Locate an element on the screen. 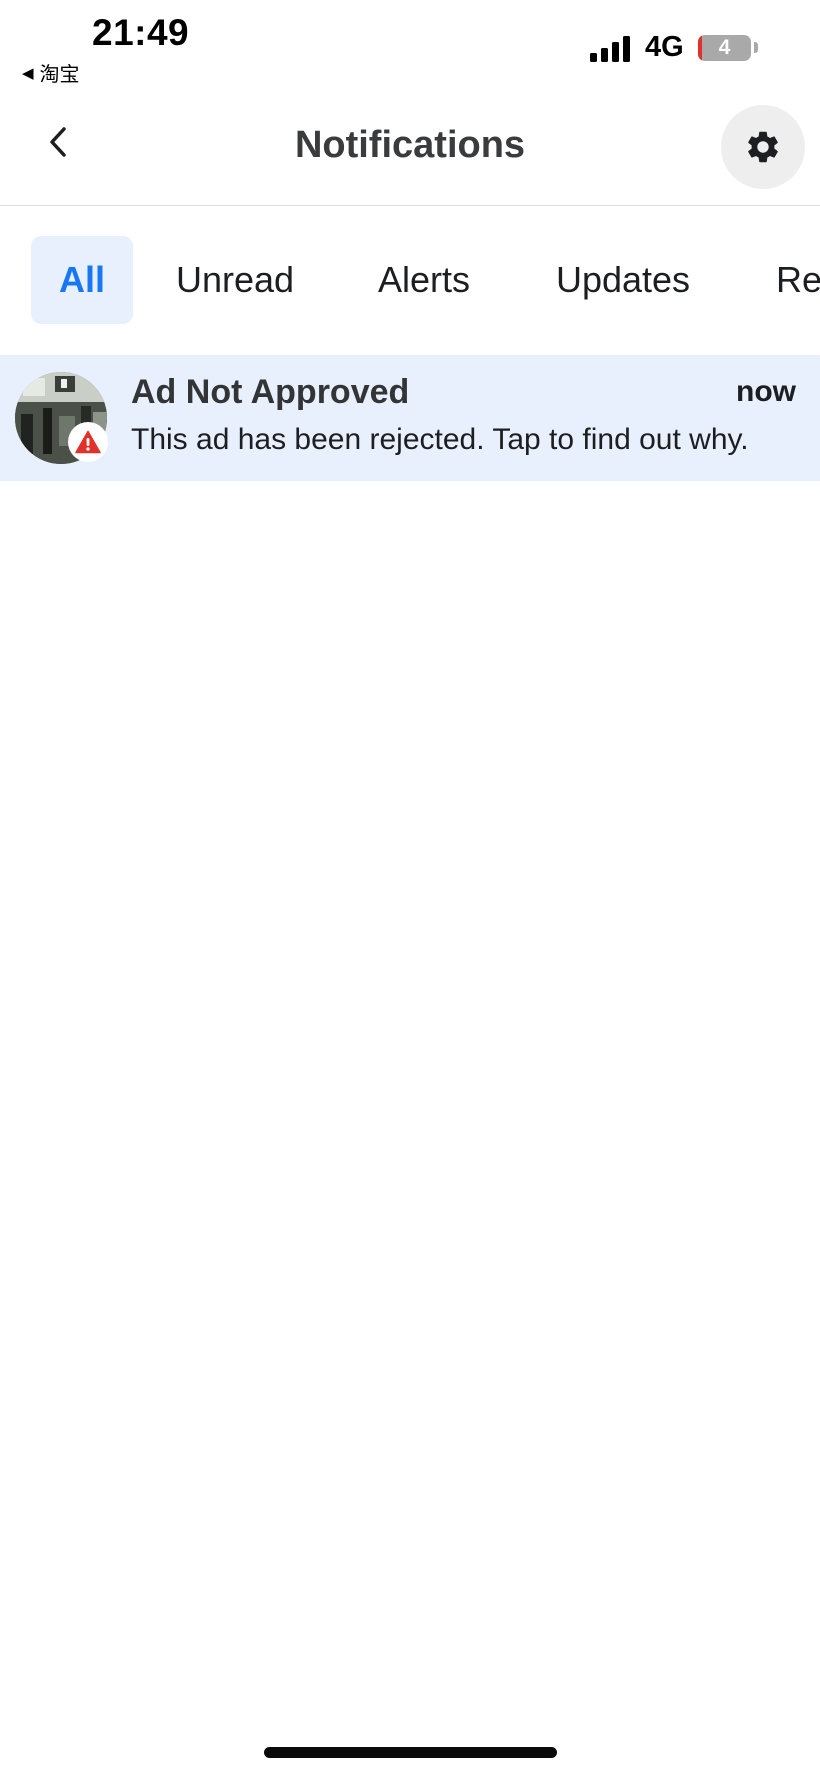 The width and height of the screenshot is (820, 1774). gear-icon is located at coordinates (763, 147).